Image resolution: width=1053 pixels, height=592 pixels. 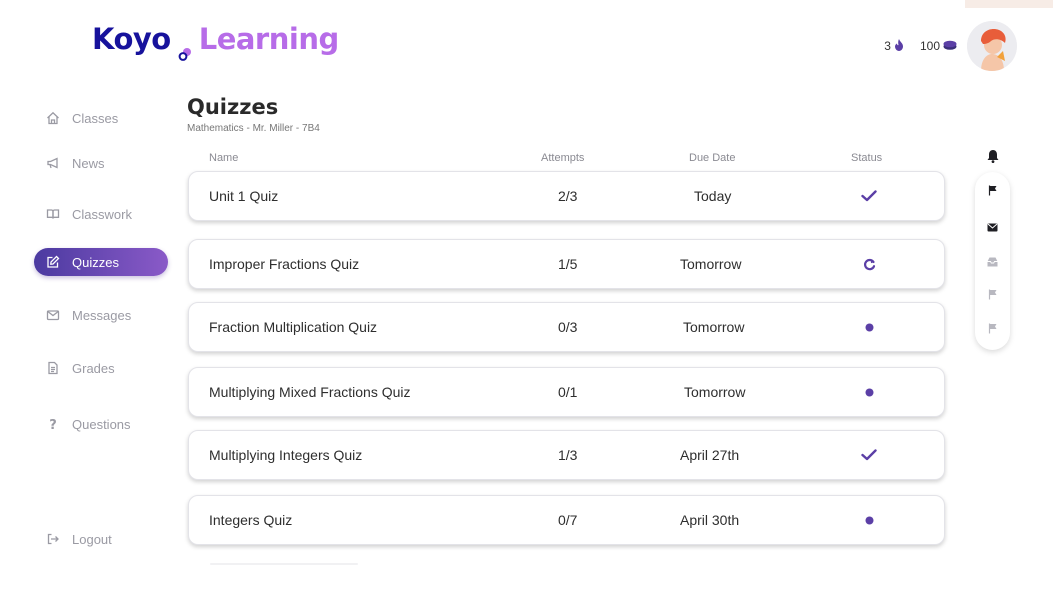 What do you see at coordinates (95, 262) in the screenshot?
I see `sidebar-item-label: Quizzes` at bounding box center [95, 262].